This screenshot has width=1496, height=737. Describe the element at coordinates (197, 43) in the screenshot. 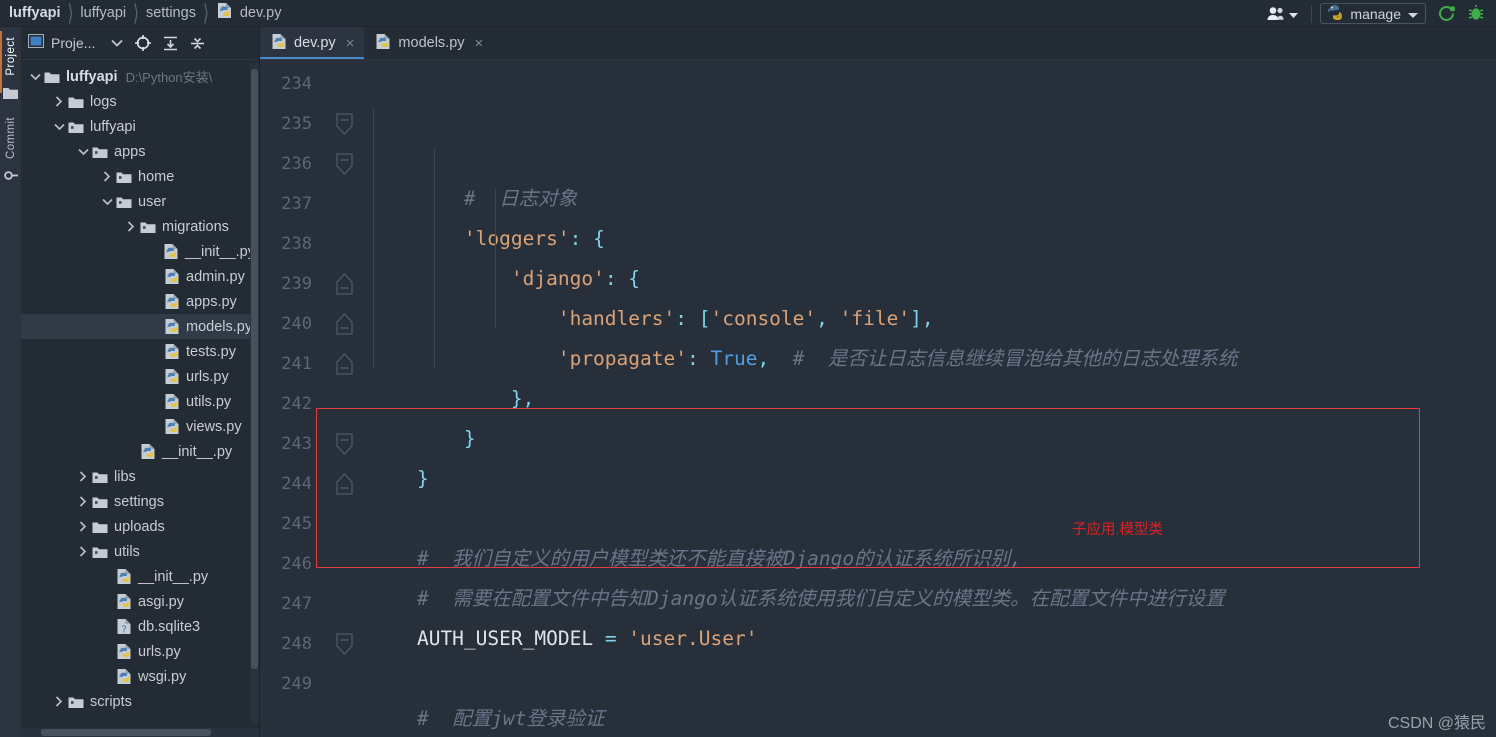

I see `collapse-all-icon` at that location.